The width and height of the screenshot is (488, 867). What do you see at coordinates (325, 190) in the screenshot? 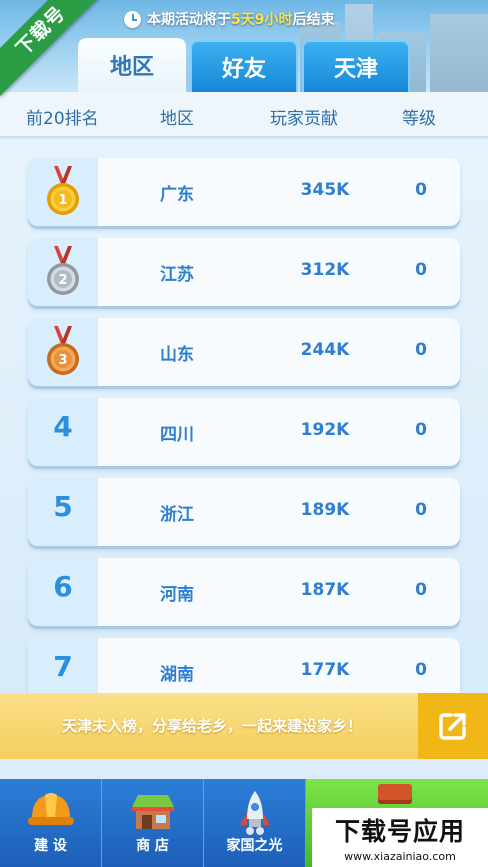
I see `row-contribution: 345K` at bounding box center [325, 190].